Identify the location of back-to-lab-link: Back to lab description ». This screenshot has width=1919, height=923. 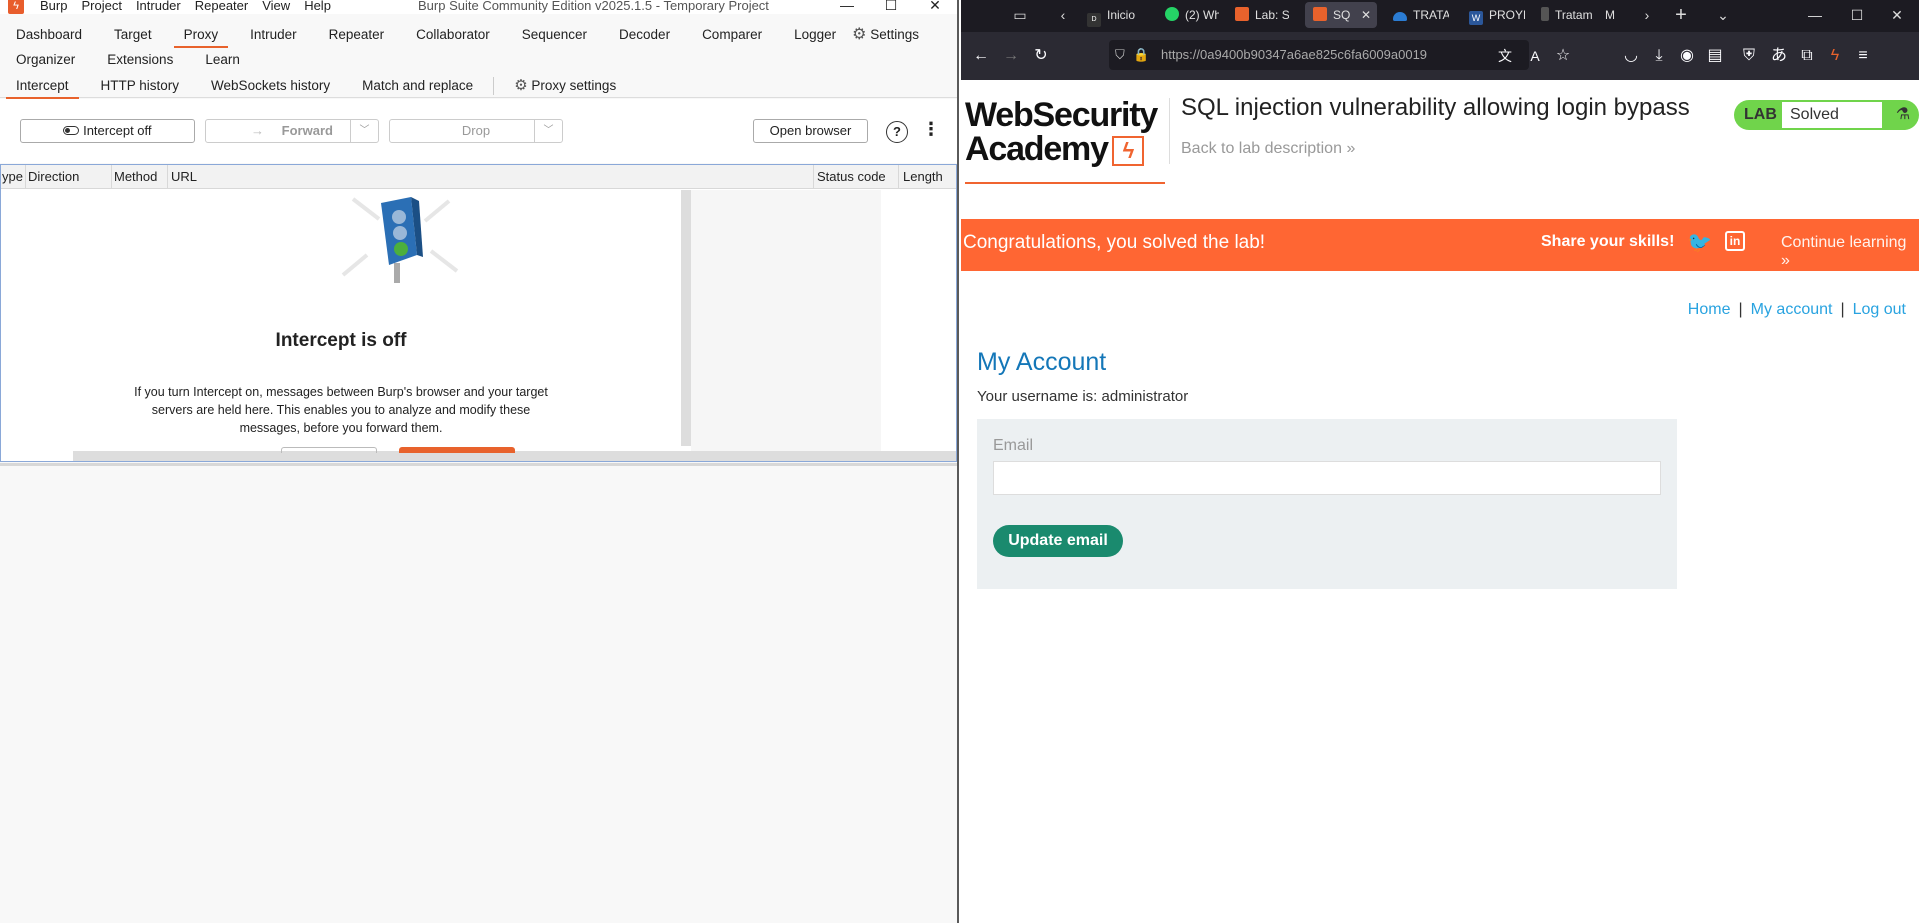
(1268, 149).